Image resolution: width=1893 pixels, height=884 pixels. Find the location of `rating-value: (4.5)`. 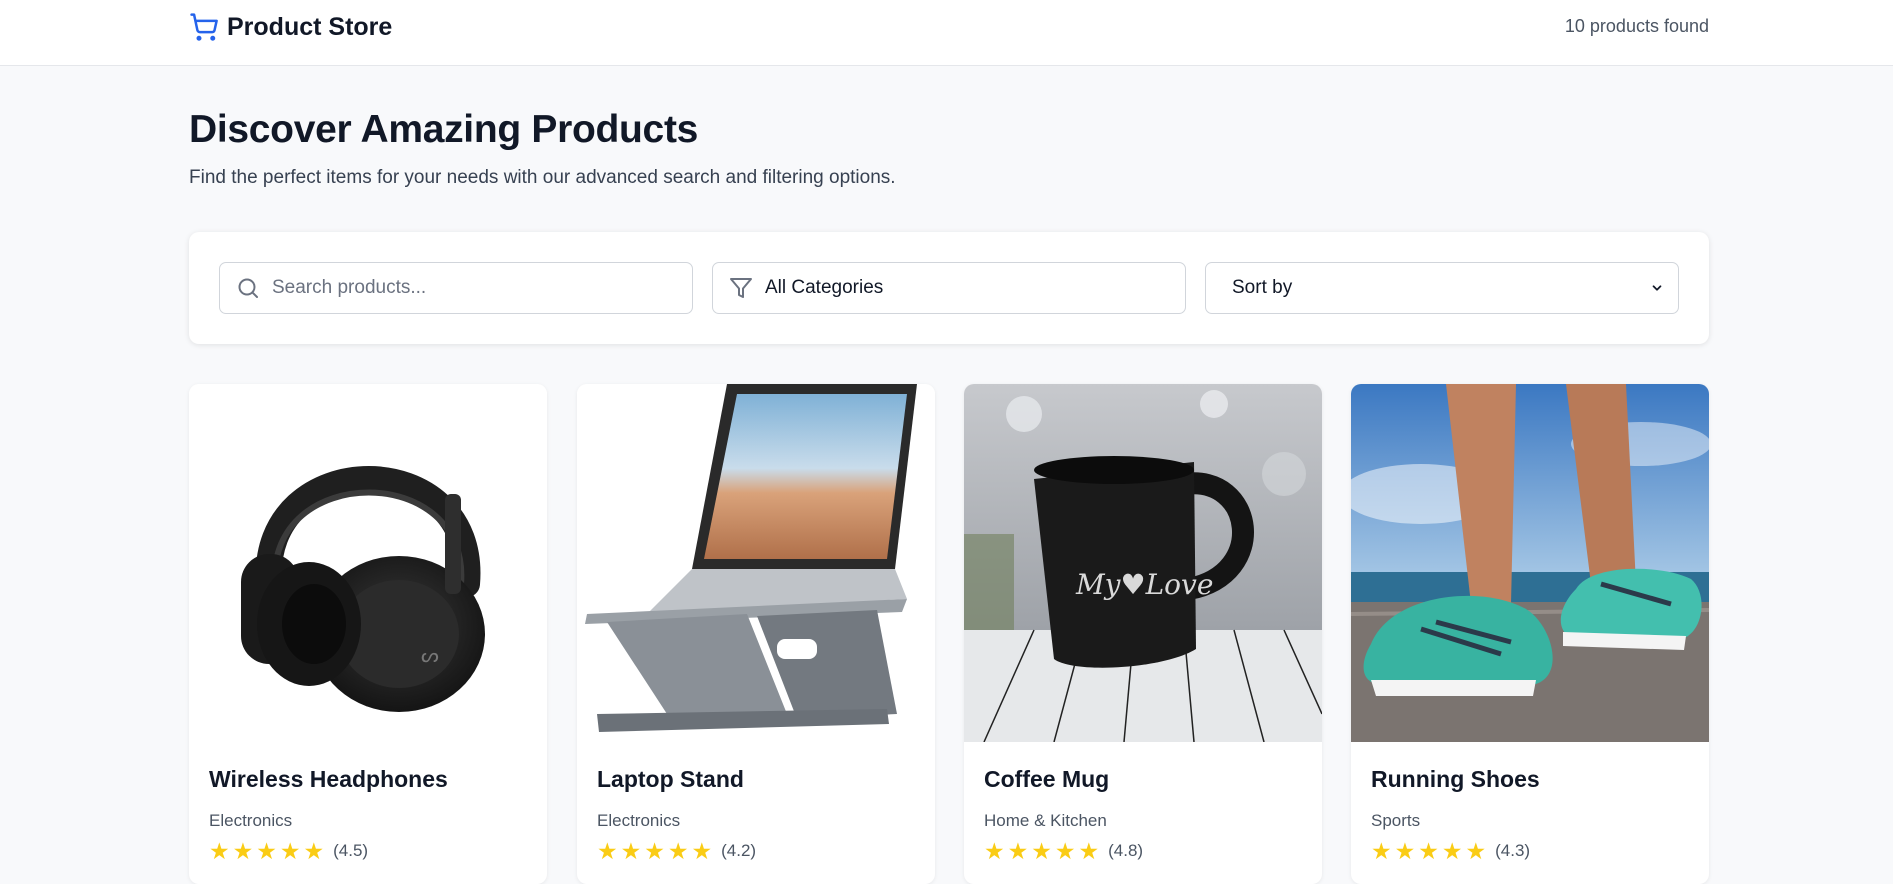

rating-value: (4.5) is located at coordinates (351, 850).